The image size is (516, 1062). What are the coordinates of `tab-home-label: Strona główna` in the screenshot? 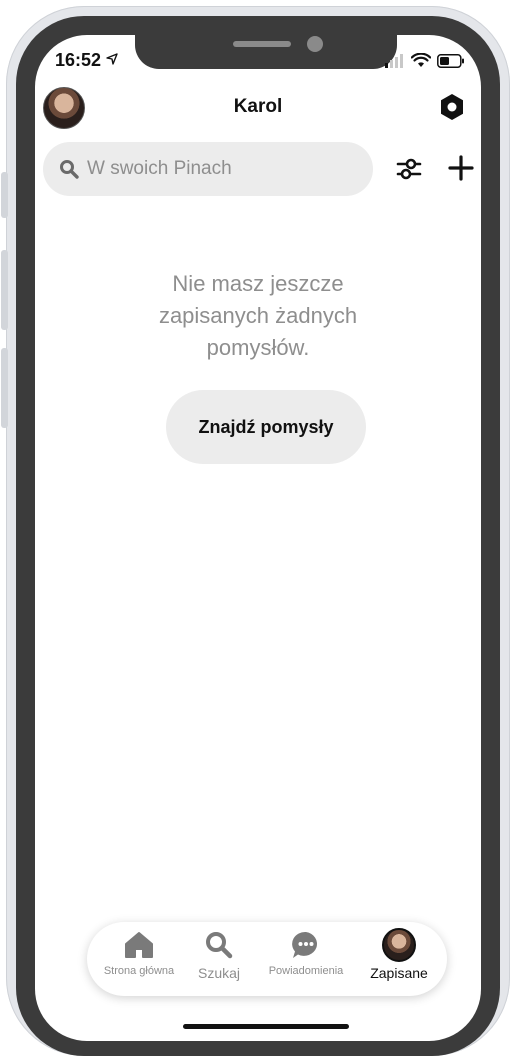 It's located at (139, 971).